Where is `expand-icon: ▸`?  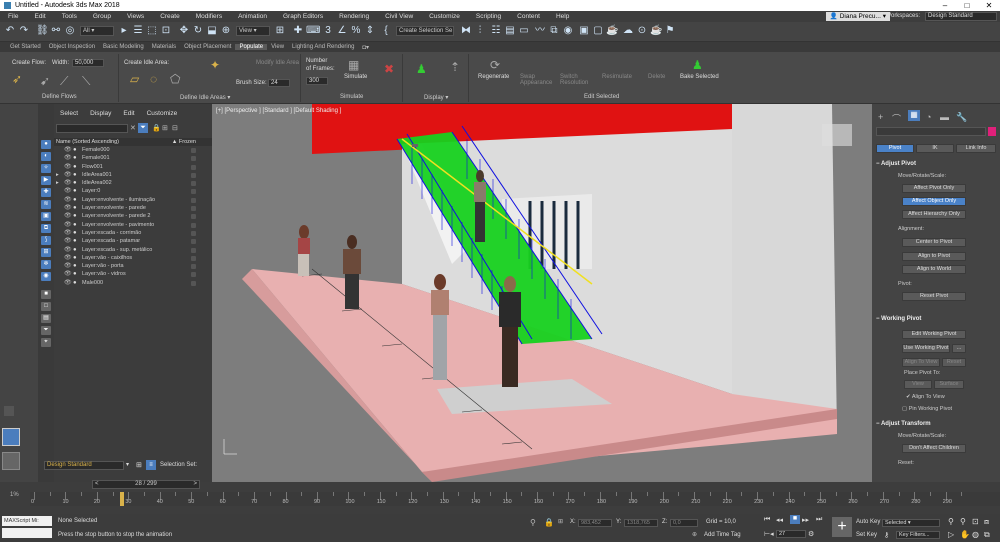 expand-icon: ▸ is located at coordinates (57, 175).